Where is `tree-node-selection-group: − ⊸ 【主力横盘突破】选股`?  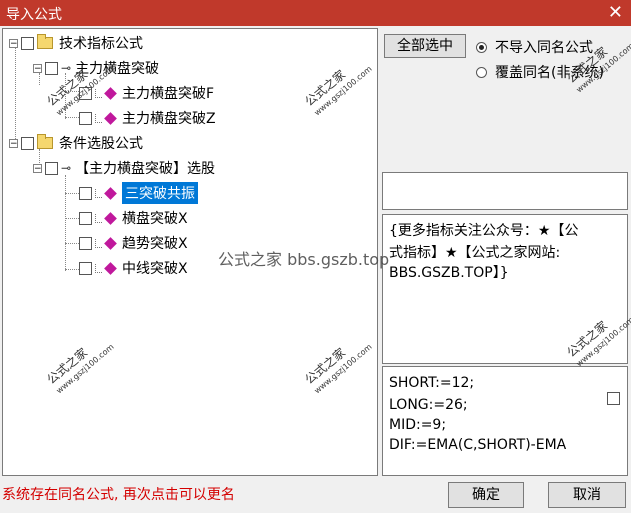 tree-node-selection-group: − ⊸ 【主力横盘突破】选股 is located at coordinates (124, 168).